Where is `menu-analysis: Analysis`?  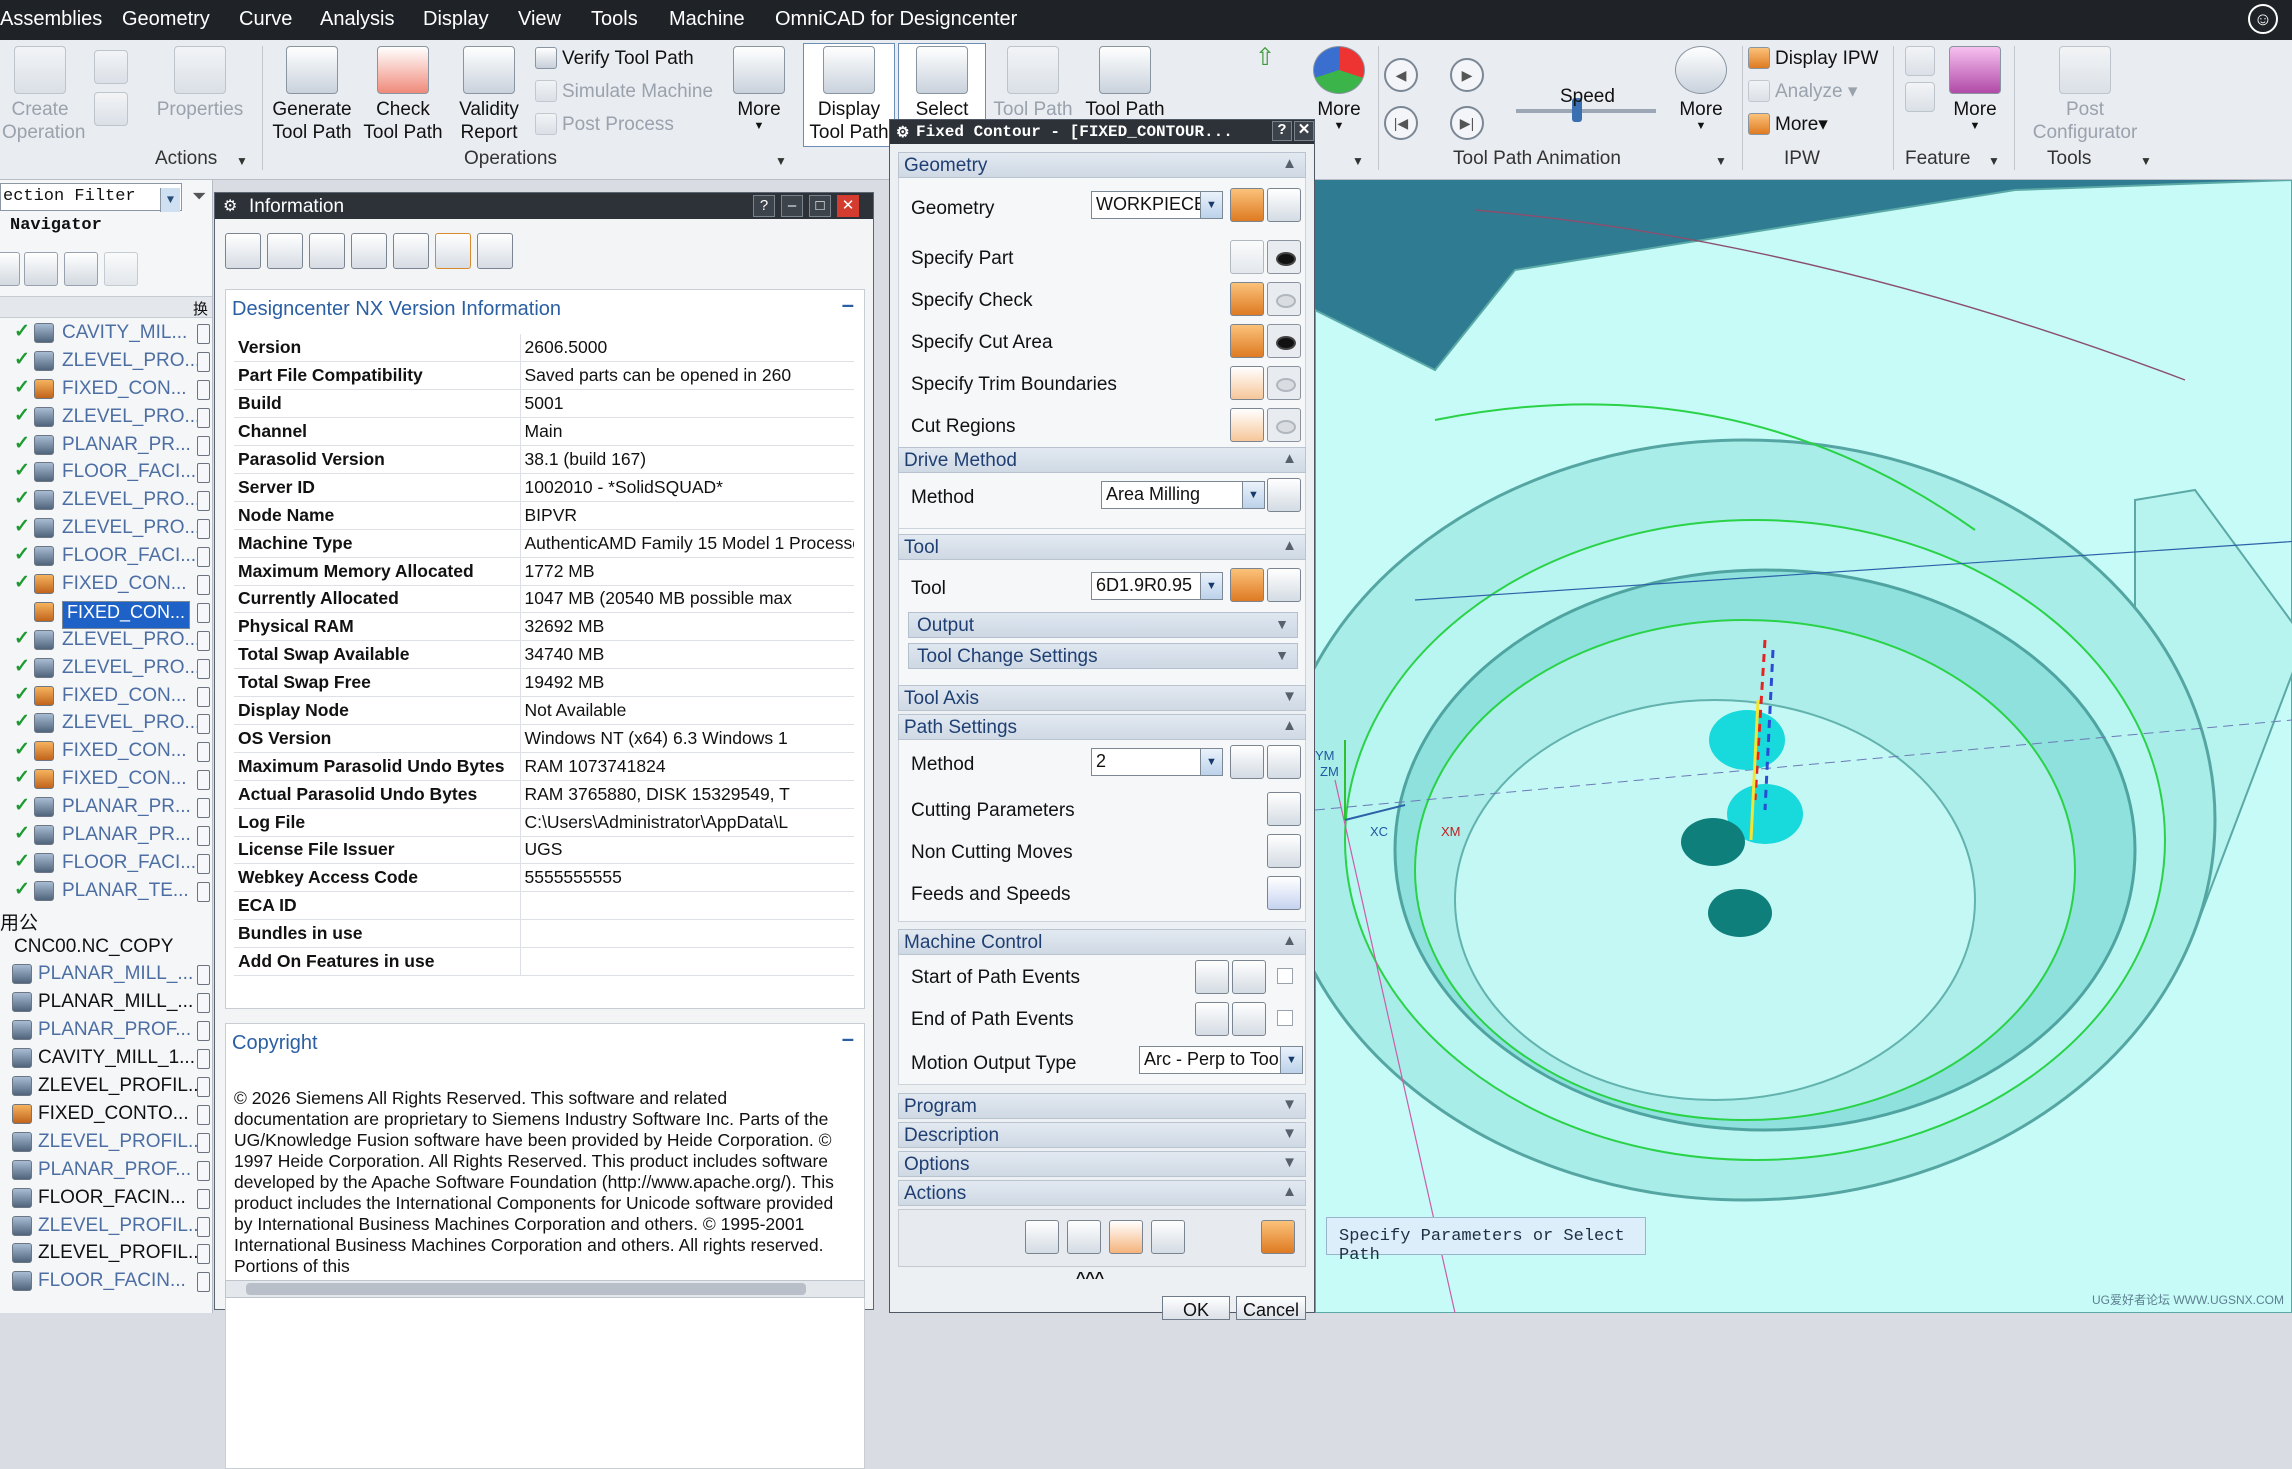 menu-analysis: Analysis is located at coordinates (357, 19).